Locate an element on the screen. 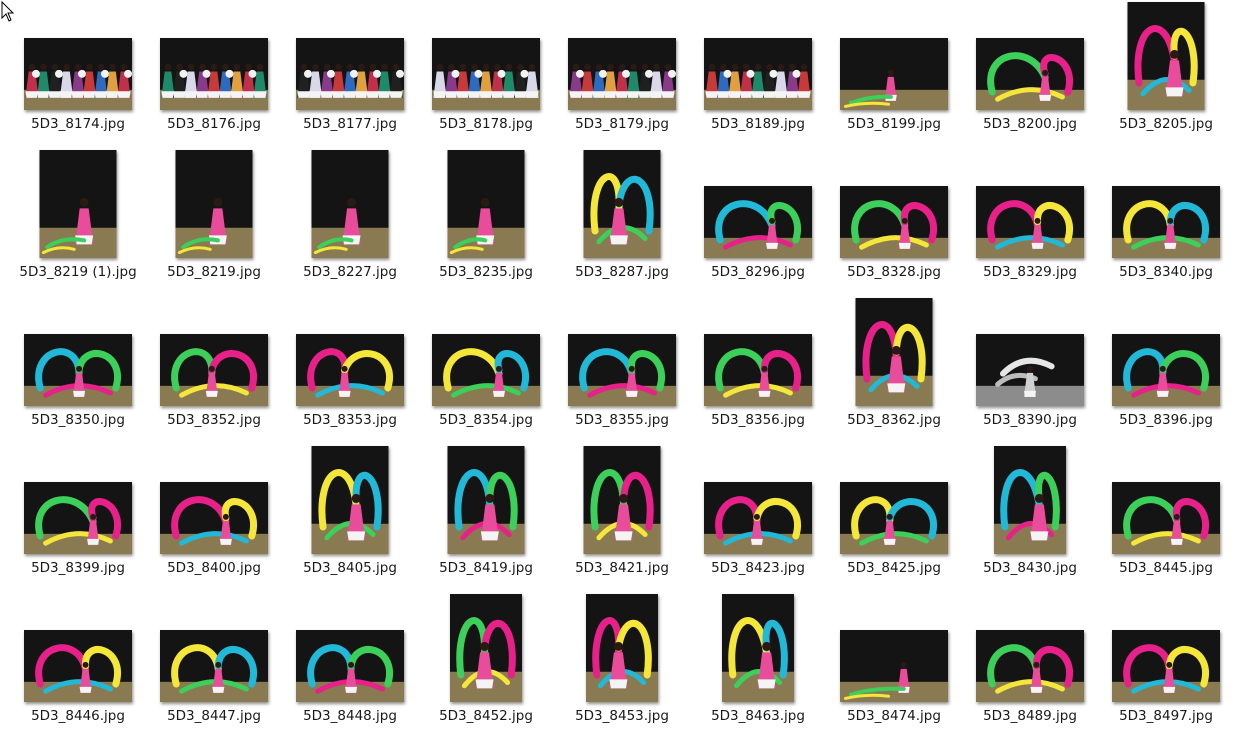 This screenshot has width=1242, height=731. file-thumbnail-item: 5D3_8200.jpg is located at coordinates (1030, 74).